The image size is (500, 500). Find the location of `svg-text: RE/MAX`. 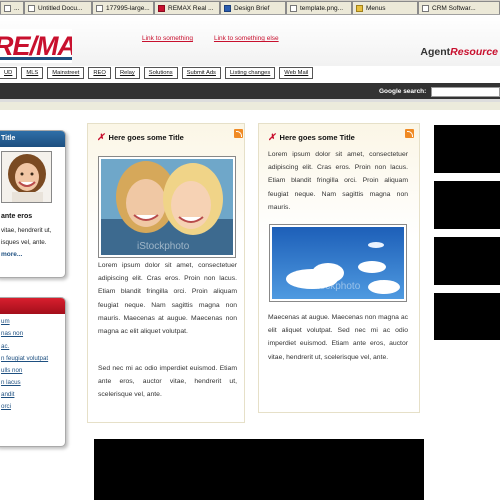

svg-text: RE/MAX is located at coordinates (36, 46).